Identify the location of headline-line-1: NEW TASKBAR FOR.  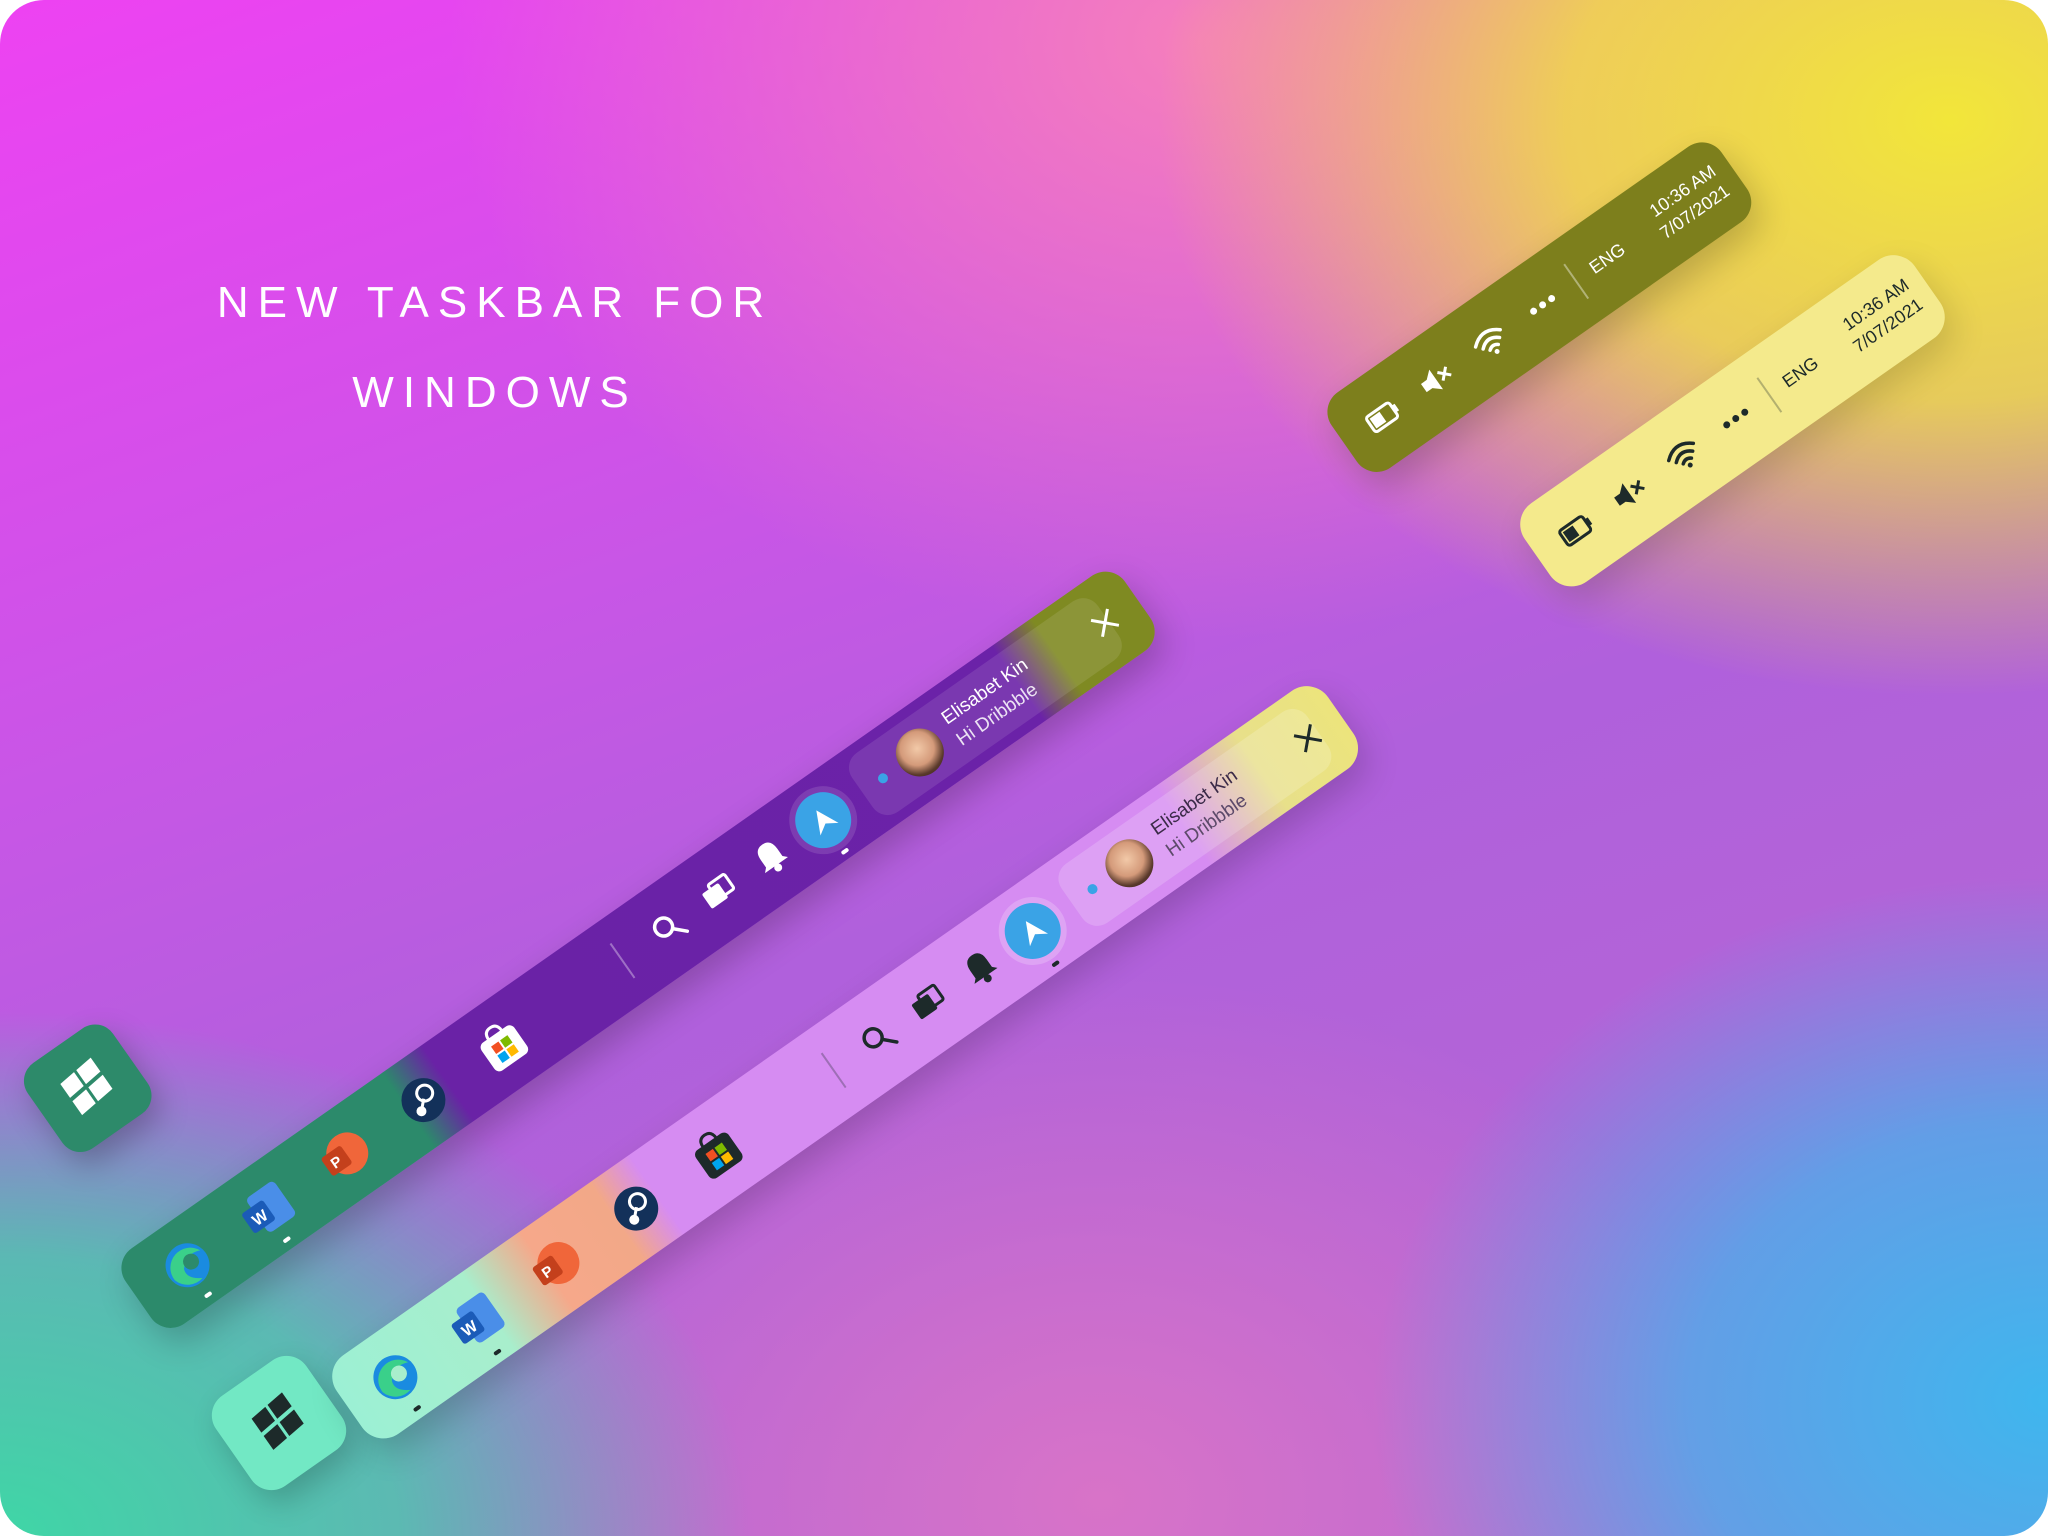
(495, 302).